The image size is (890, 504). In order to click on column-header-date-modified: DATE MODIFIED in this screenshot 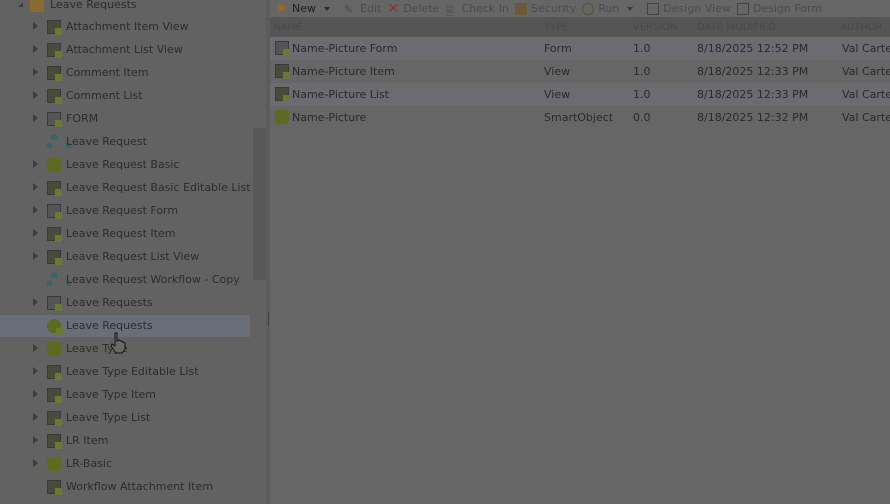, I will do `click(736, 27)`.